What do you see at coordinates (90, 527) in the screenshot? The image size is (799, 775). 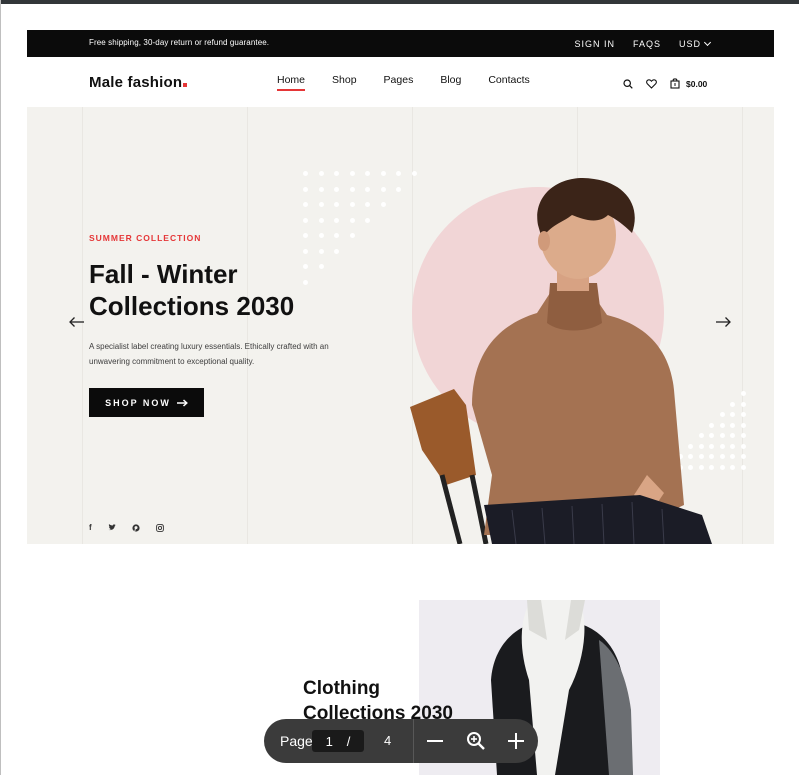 I see `facebook-icon: f` at bounding box center [90, 527].